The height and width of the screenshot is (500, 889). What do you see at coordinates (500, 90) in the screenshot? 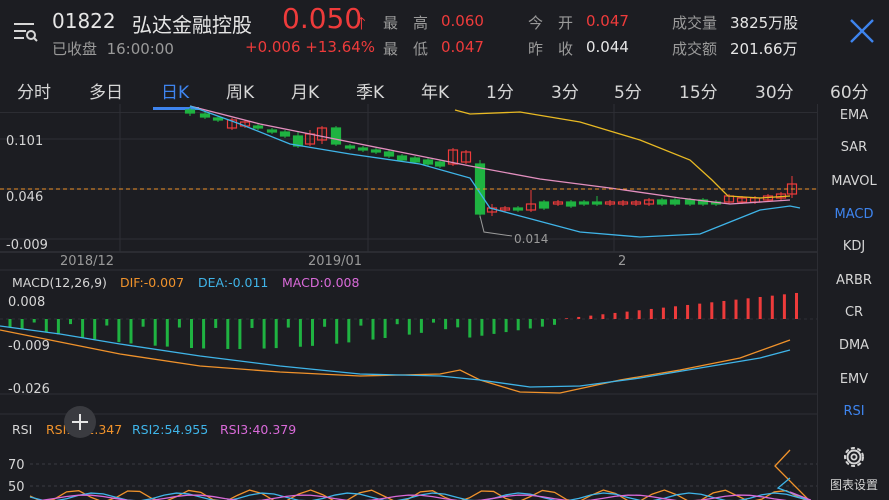
I see `tab-1min: 1分` at bounding box center [500, 90].